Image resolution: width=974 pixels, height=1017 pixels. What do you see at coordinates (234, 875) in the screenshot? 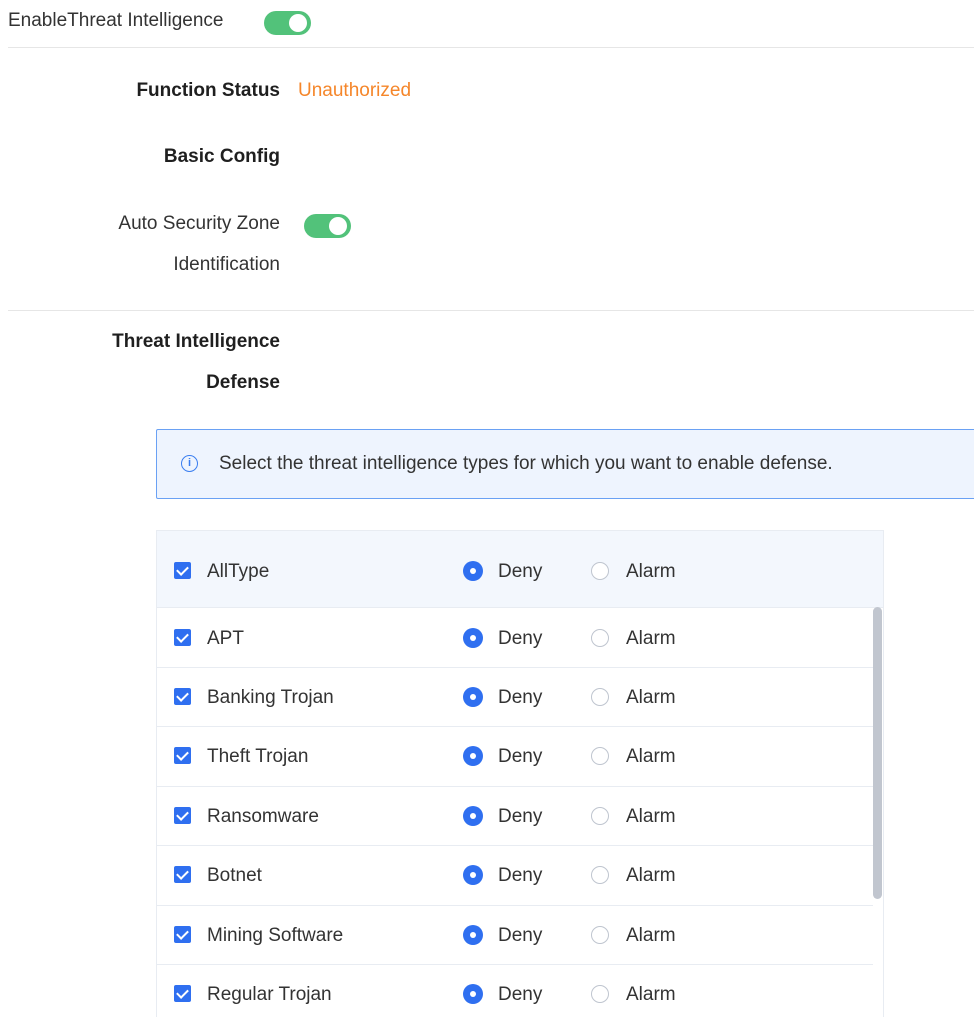
I see `row-name: Botnet` at bounding box center [234, 875].